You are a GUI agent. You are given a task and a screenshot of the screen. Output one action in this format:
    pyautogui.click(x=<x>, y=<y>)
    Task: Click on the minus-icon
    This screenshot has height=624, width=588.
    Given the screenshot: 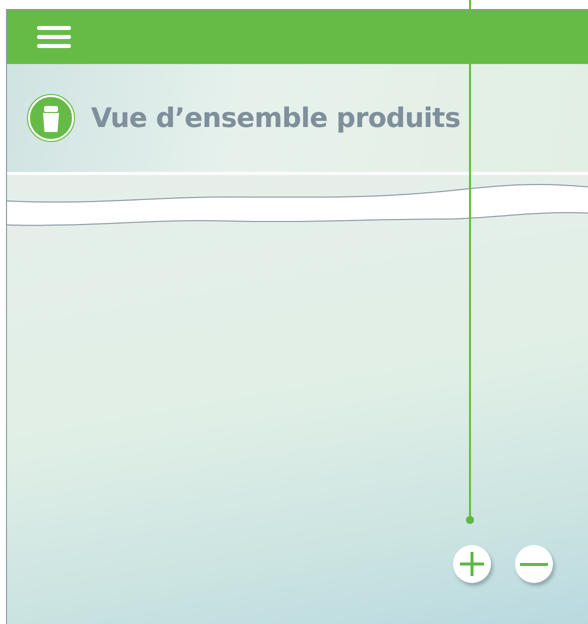 What is the action you would take?
    pyautogui.click(x=534, y=564)
    